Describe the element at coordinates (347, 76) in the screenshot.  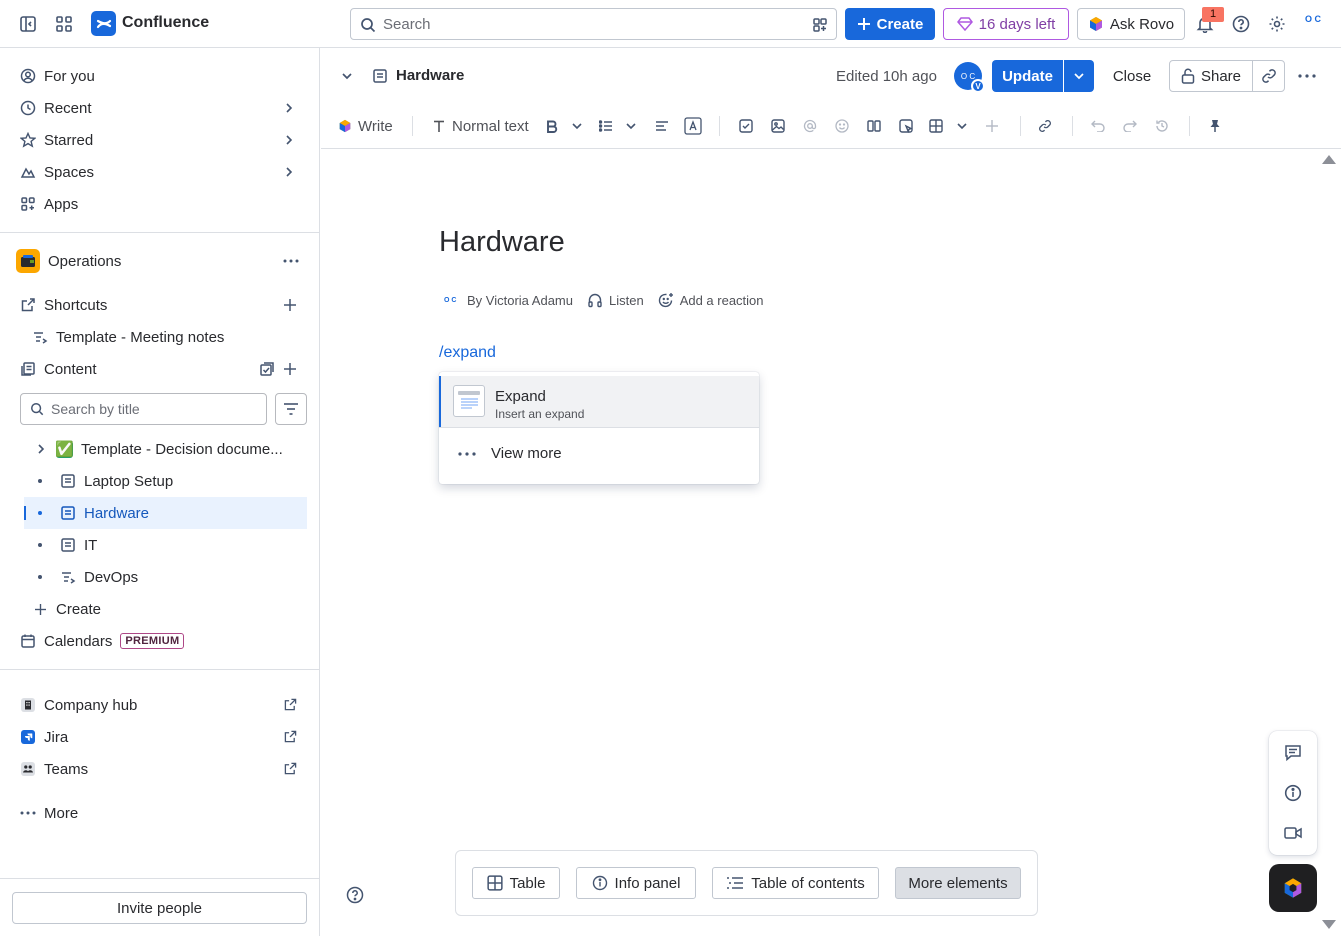
I see `chevron-down-icon` at that location.